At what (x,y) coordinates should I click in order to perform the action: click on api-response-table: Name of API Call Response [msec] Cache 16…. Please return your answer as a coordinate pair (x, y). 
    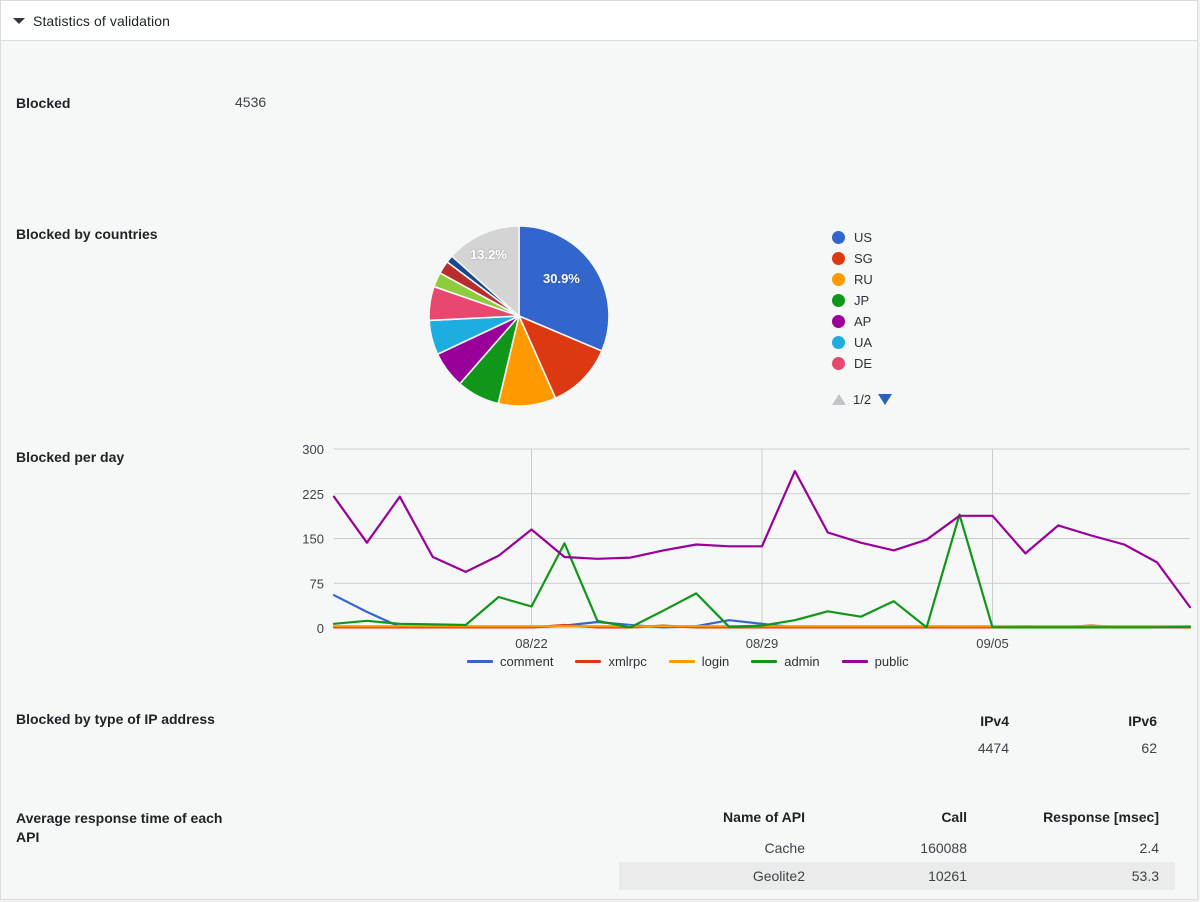
    Looking at the image, I should click on (897, 849).